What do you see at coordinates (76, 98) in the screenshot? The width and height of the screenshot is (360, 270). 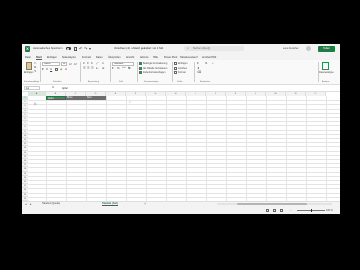 I see `cell-B1: Birne` at bounding box center [76, 98].